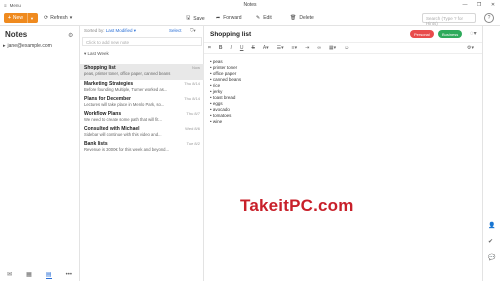 Image resolution: width=500 pixels, height=281 pixels. I want to click on indent-icon: ⇥, so click(307, 48).